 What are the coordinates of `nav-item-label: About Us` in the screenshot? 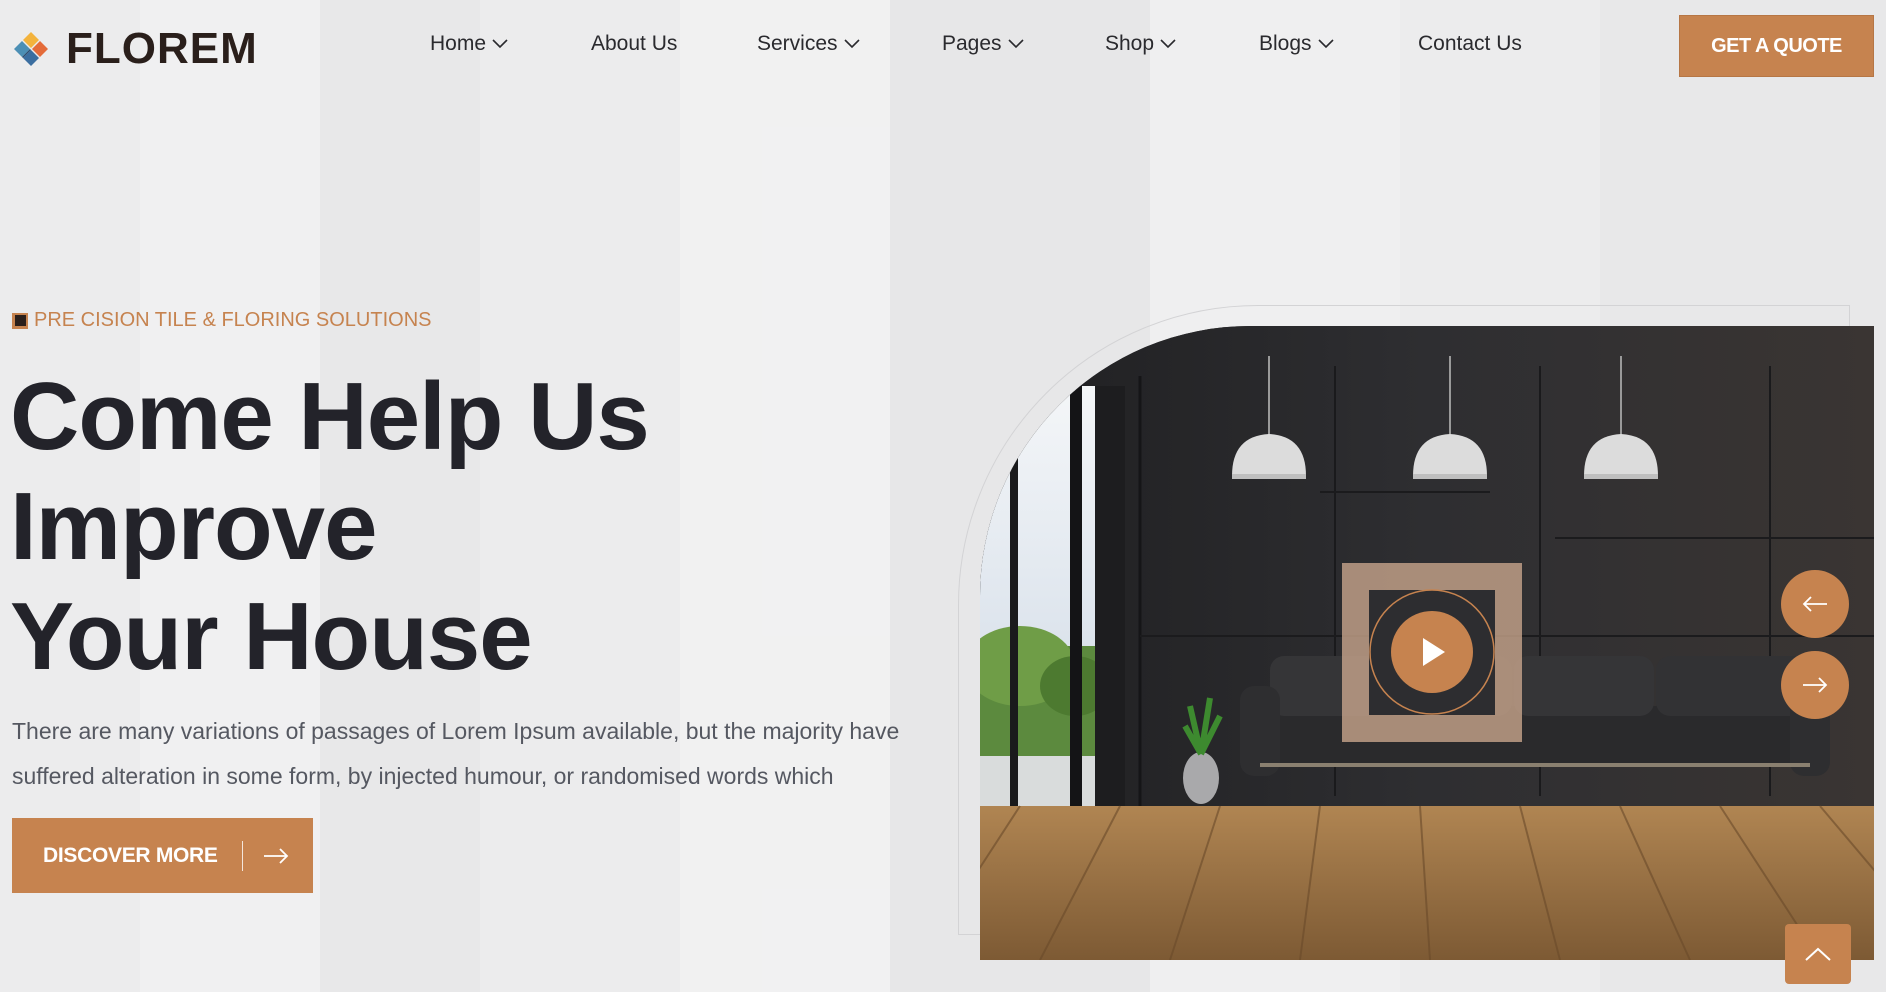 It's located at (634, 43).